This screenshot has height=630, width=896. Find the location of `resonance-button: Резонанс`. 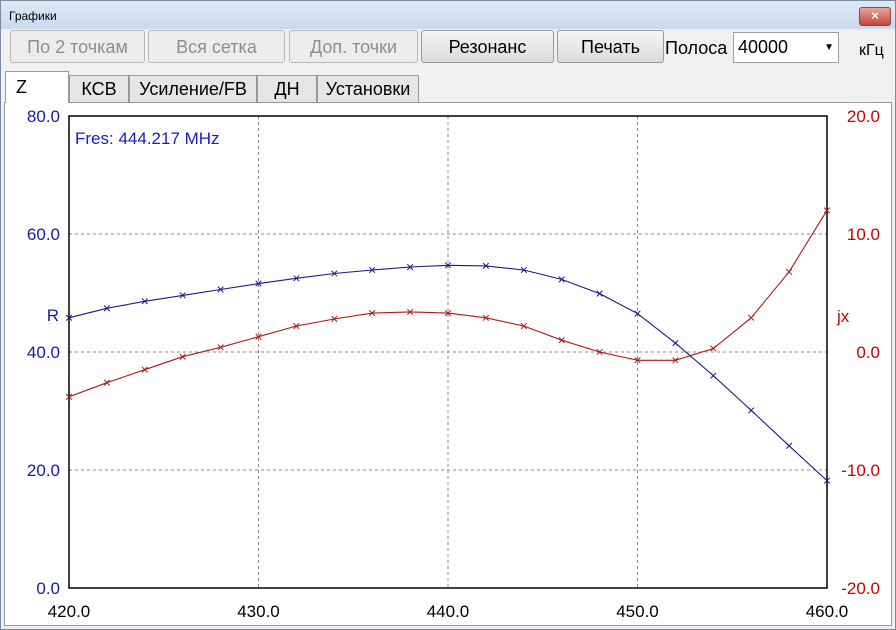

resonance-button: Резонанс is located at coordinates (487, 46).